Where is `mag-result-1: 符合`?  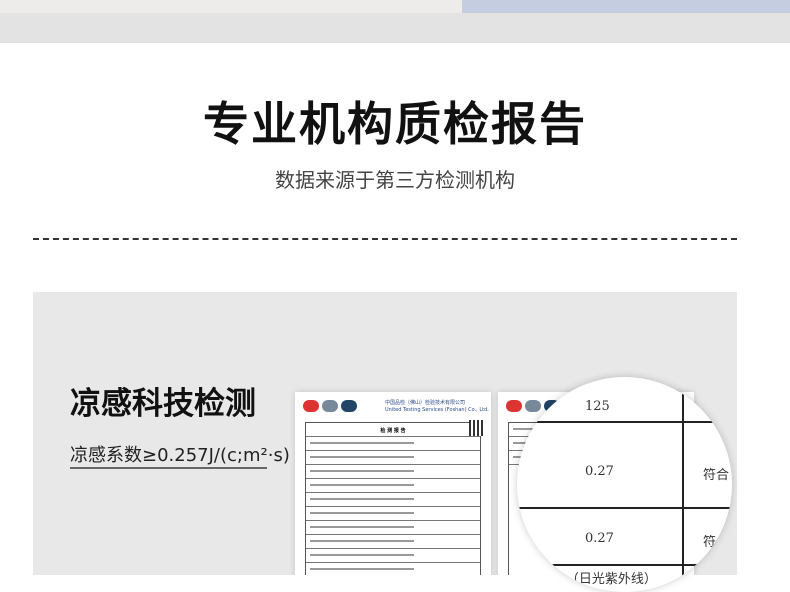 mag-result-1: 符合 is located at coordinates (716, 475).